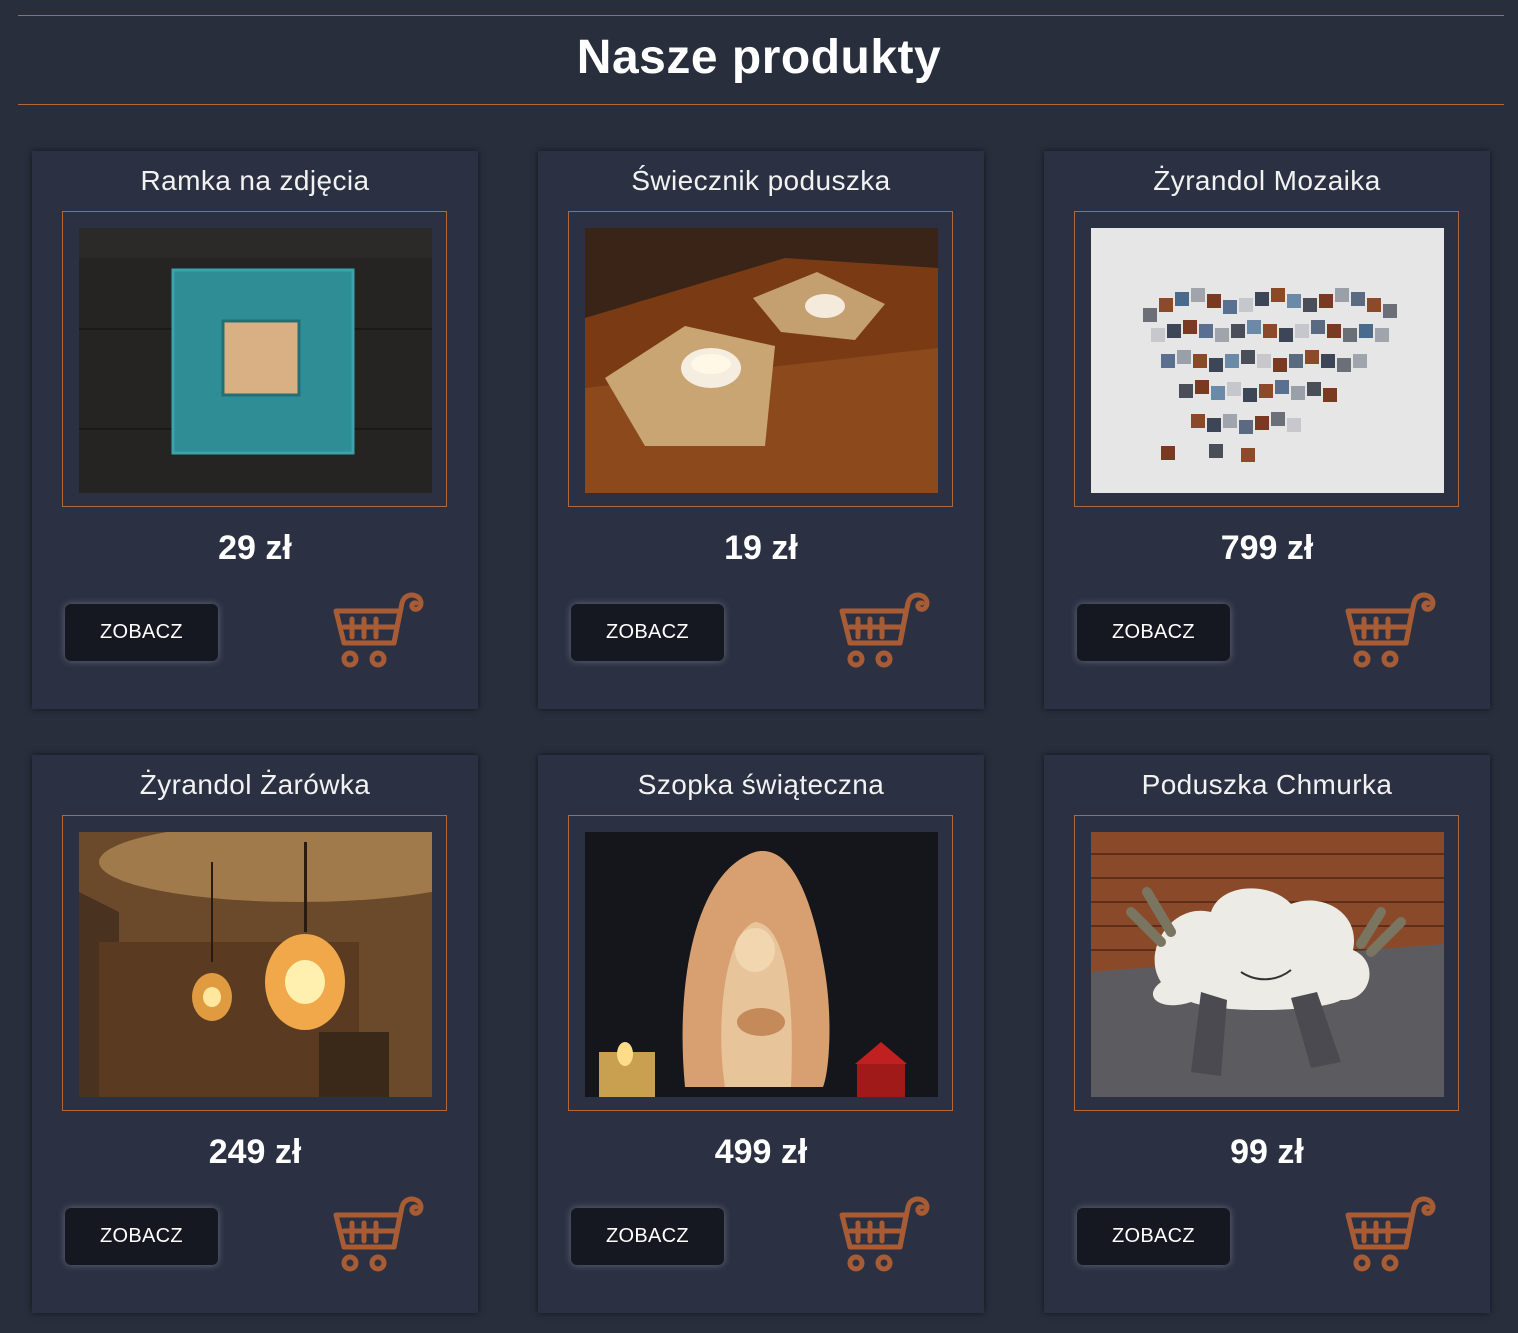 The width and height of the screenshot is (1518, 1333). Describe the element at coordinates (761, 104) in the screenshot. I see `title-divider` at that location.